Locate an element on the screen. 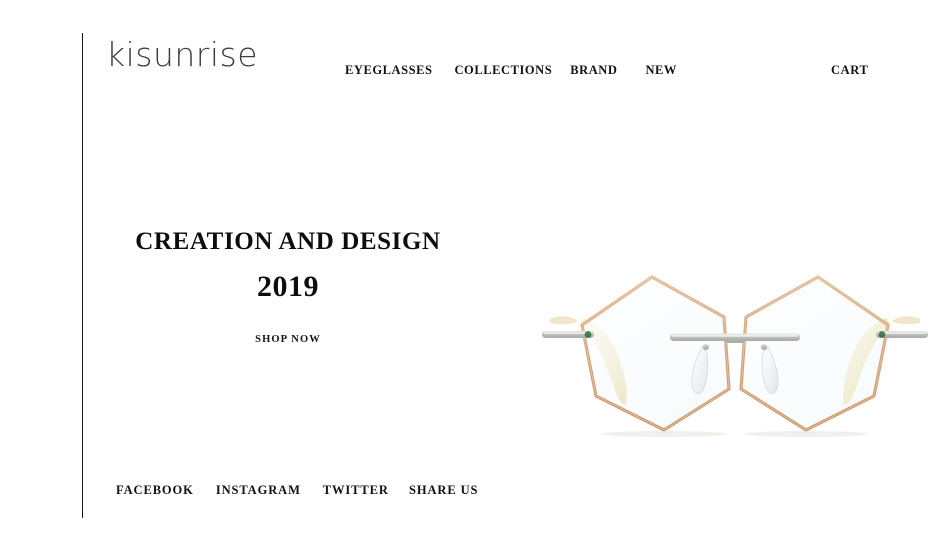 This screenshot has height=553, width=950. hero-section: CREATION AND DESIGN 2019 SHOP NOW is located at coordinates (288, 287).